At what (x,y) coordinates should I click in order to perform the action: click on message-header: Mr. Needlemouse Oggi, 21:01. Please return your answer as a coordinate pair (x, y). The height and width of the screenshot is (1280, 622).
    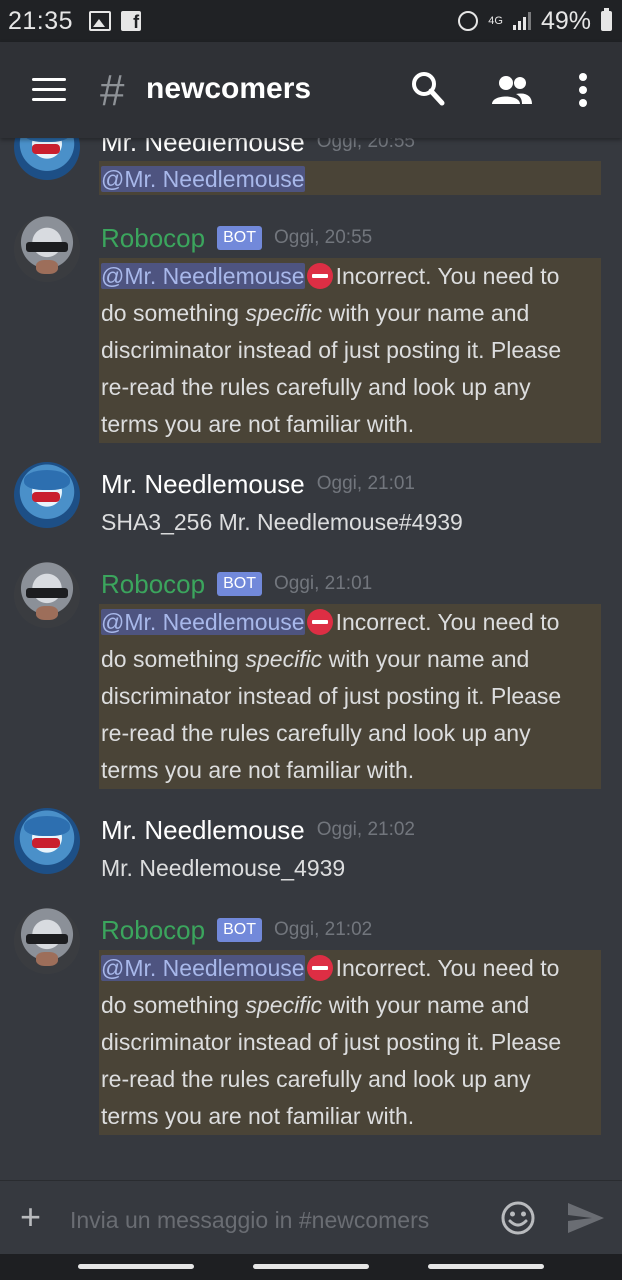
    Looking at the image, I should click on (258, 484).